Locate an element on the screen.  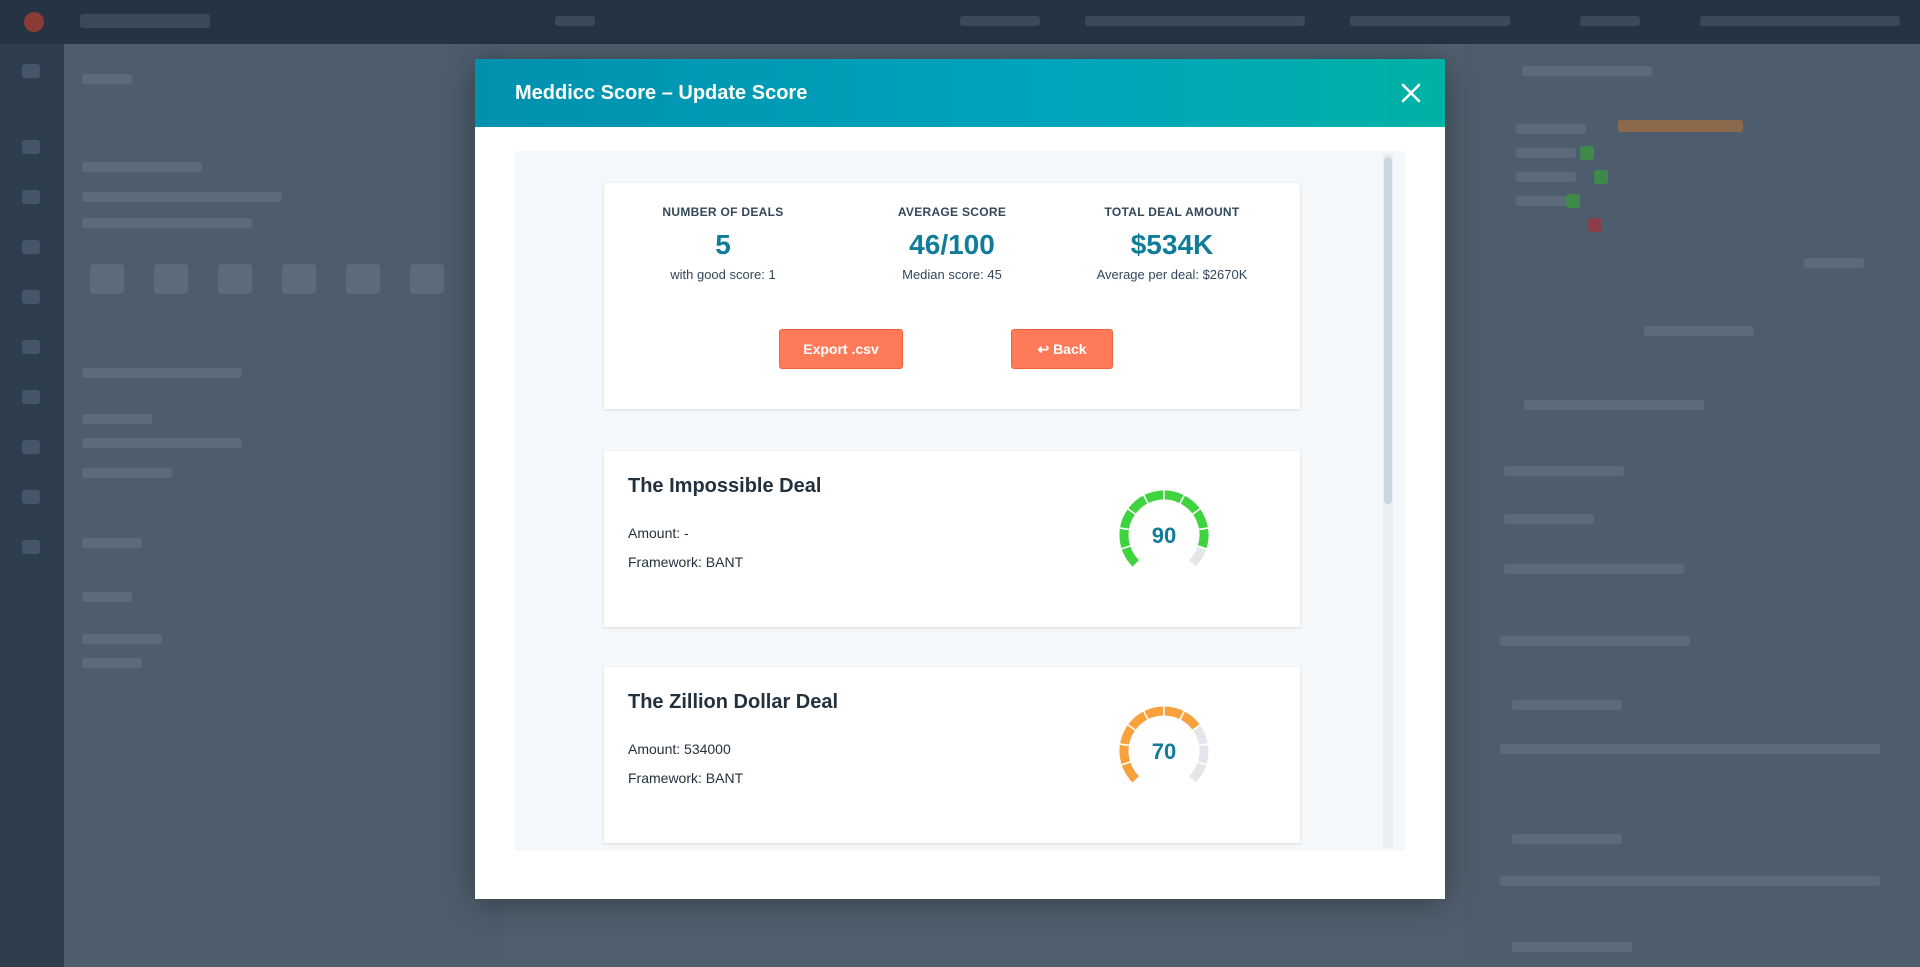
gauge-score-label: 70 is located at coordinates (1164, 751).